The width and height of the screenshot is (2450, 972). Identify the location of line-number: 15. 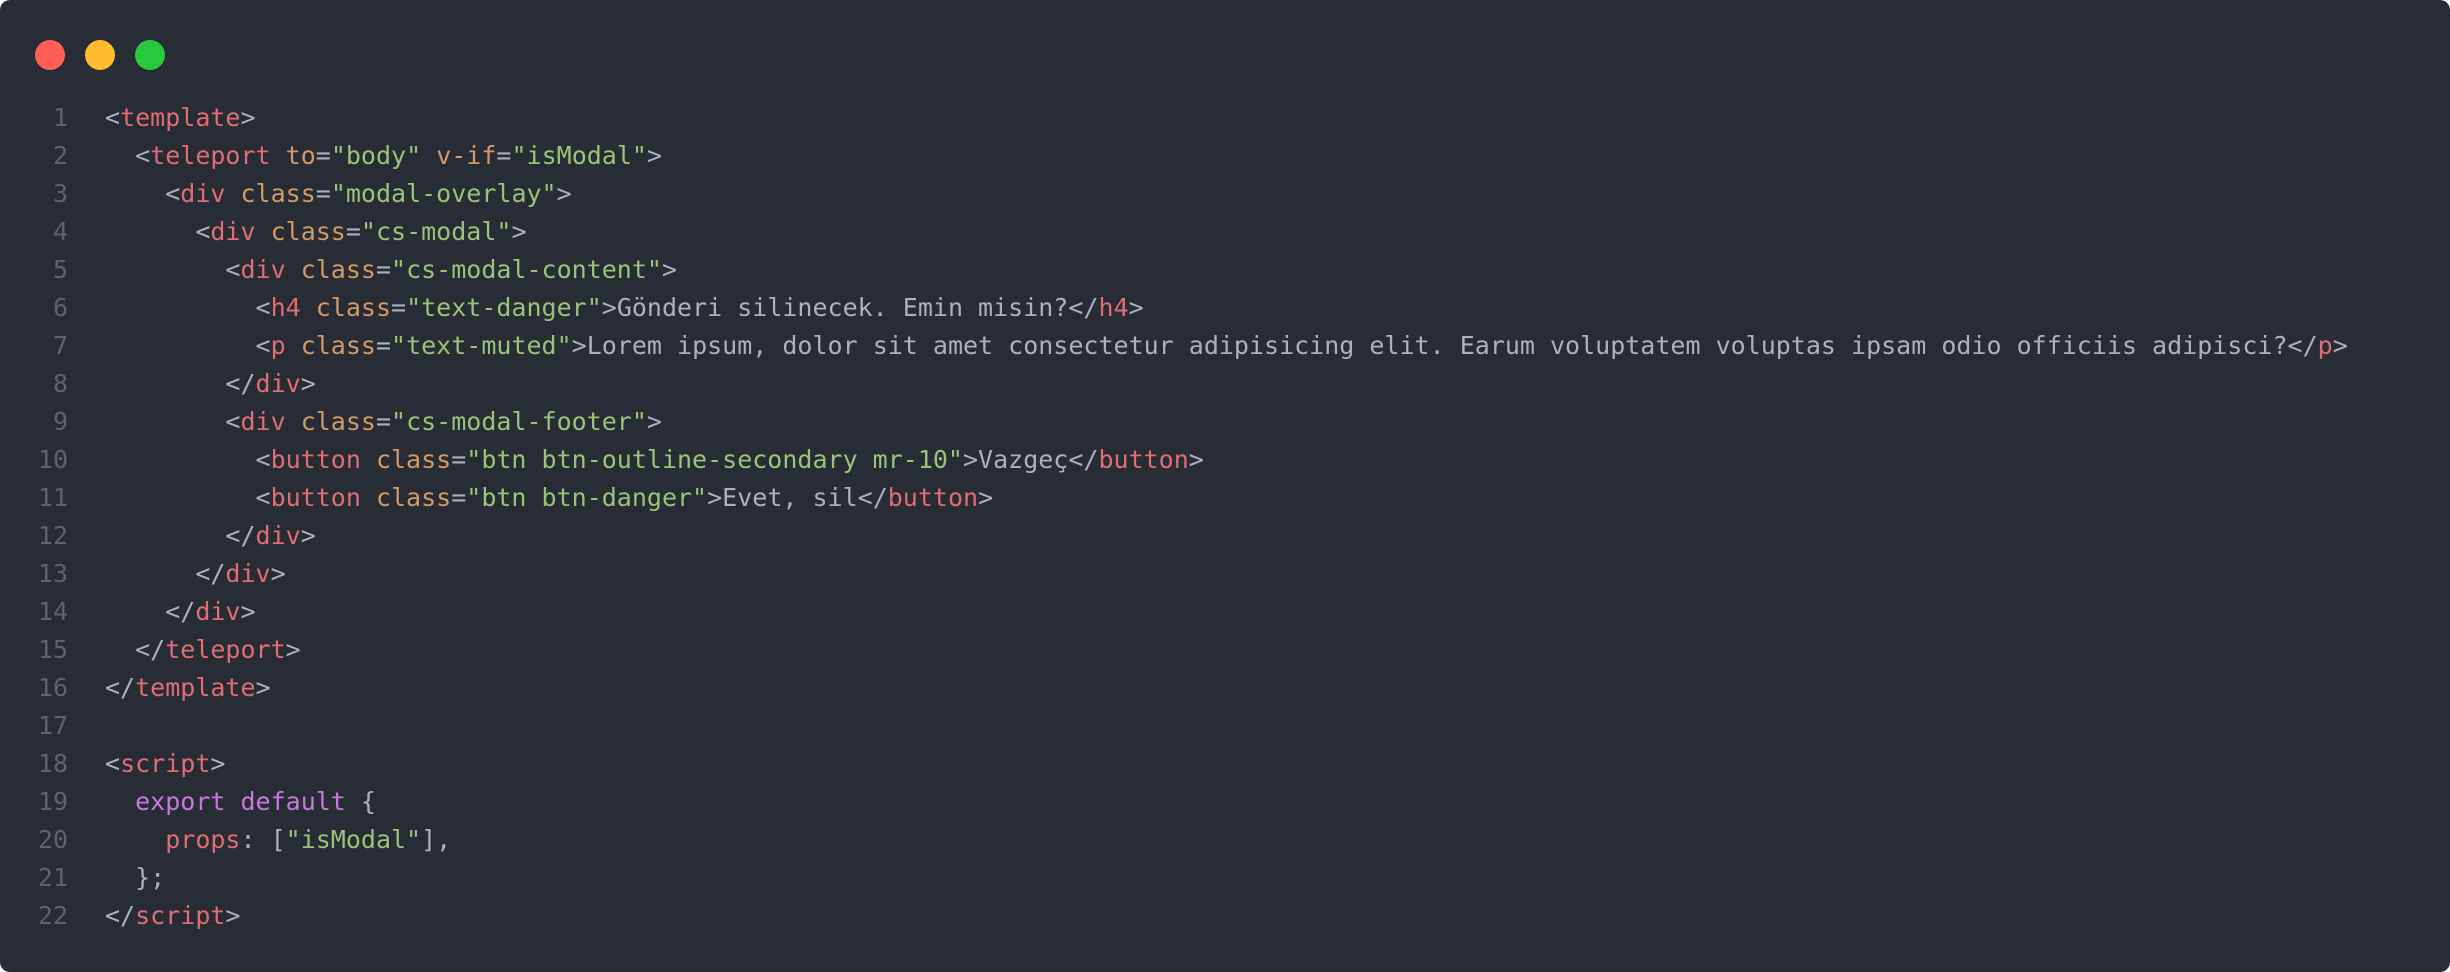
(52, 649).